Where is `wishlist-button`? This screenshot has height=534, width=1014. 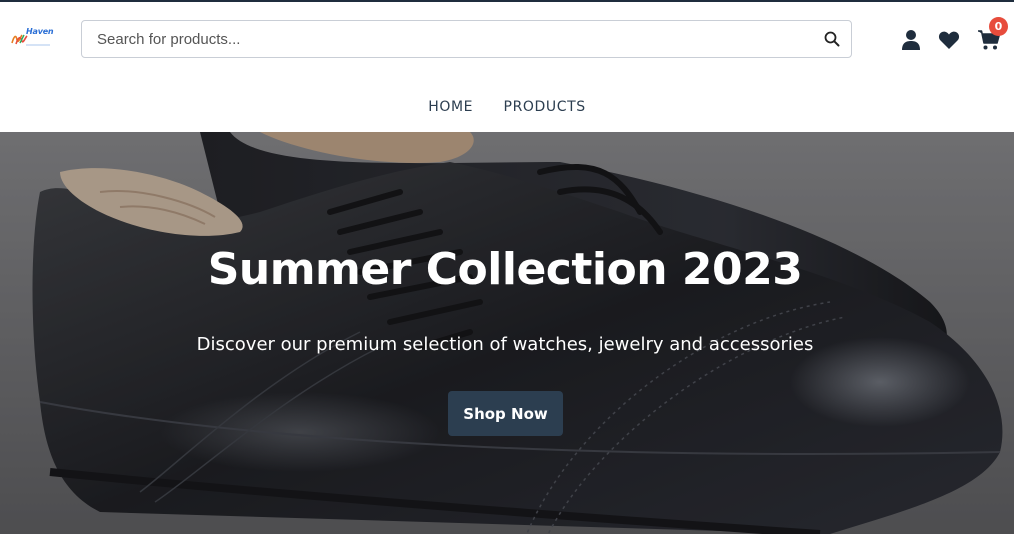
wishlist-button is located at coordinates (949, 40).